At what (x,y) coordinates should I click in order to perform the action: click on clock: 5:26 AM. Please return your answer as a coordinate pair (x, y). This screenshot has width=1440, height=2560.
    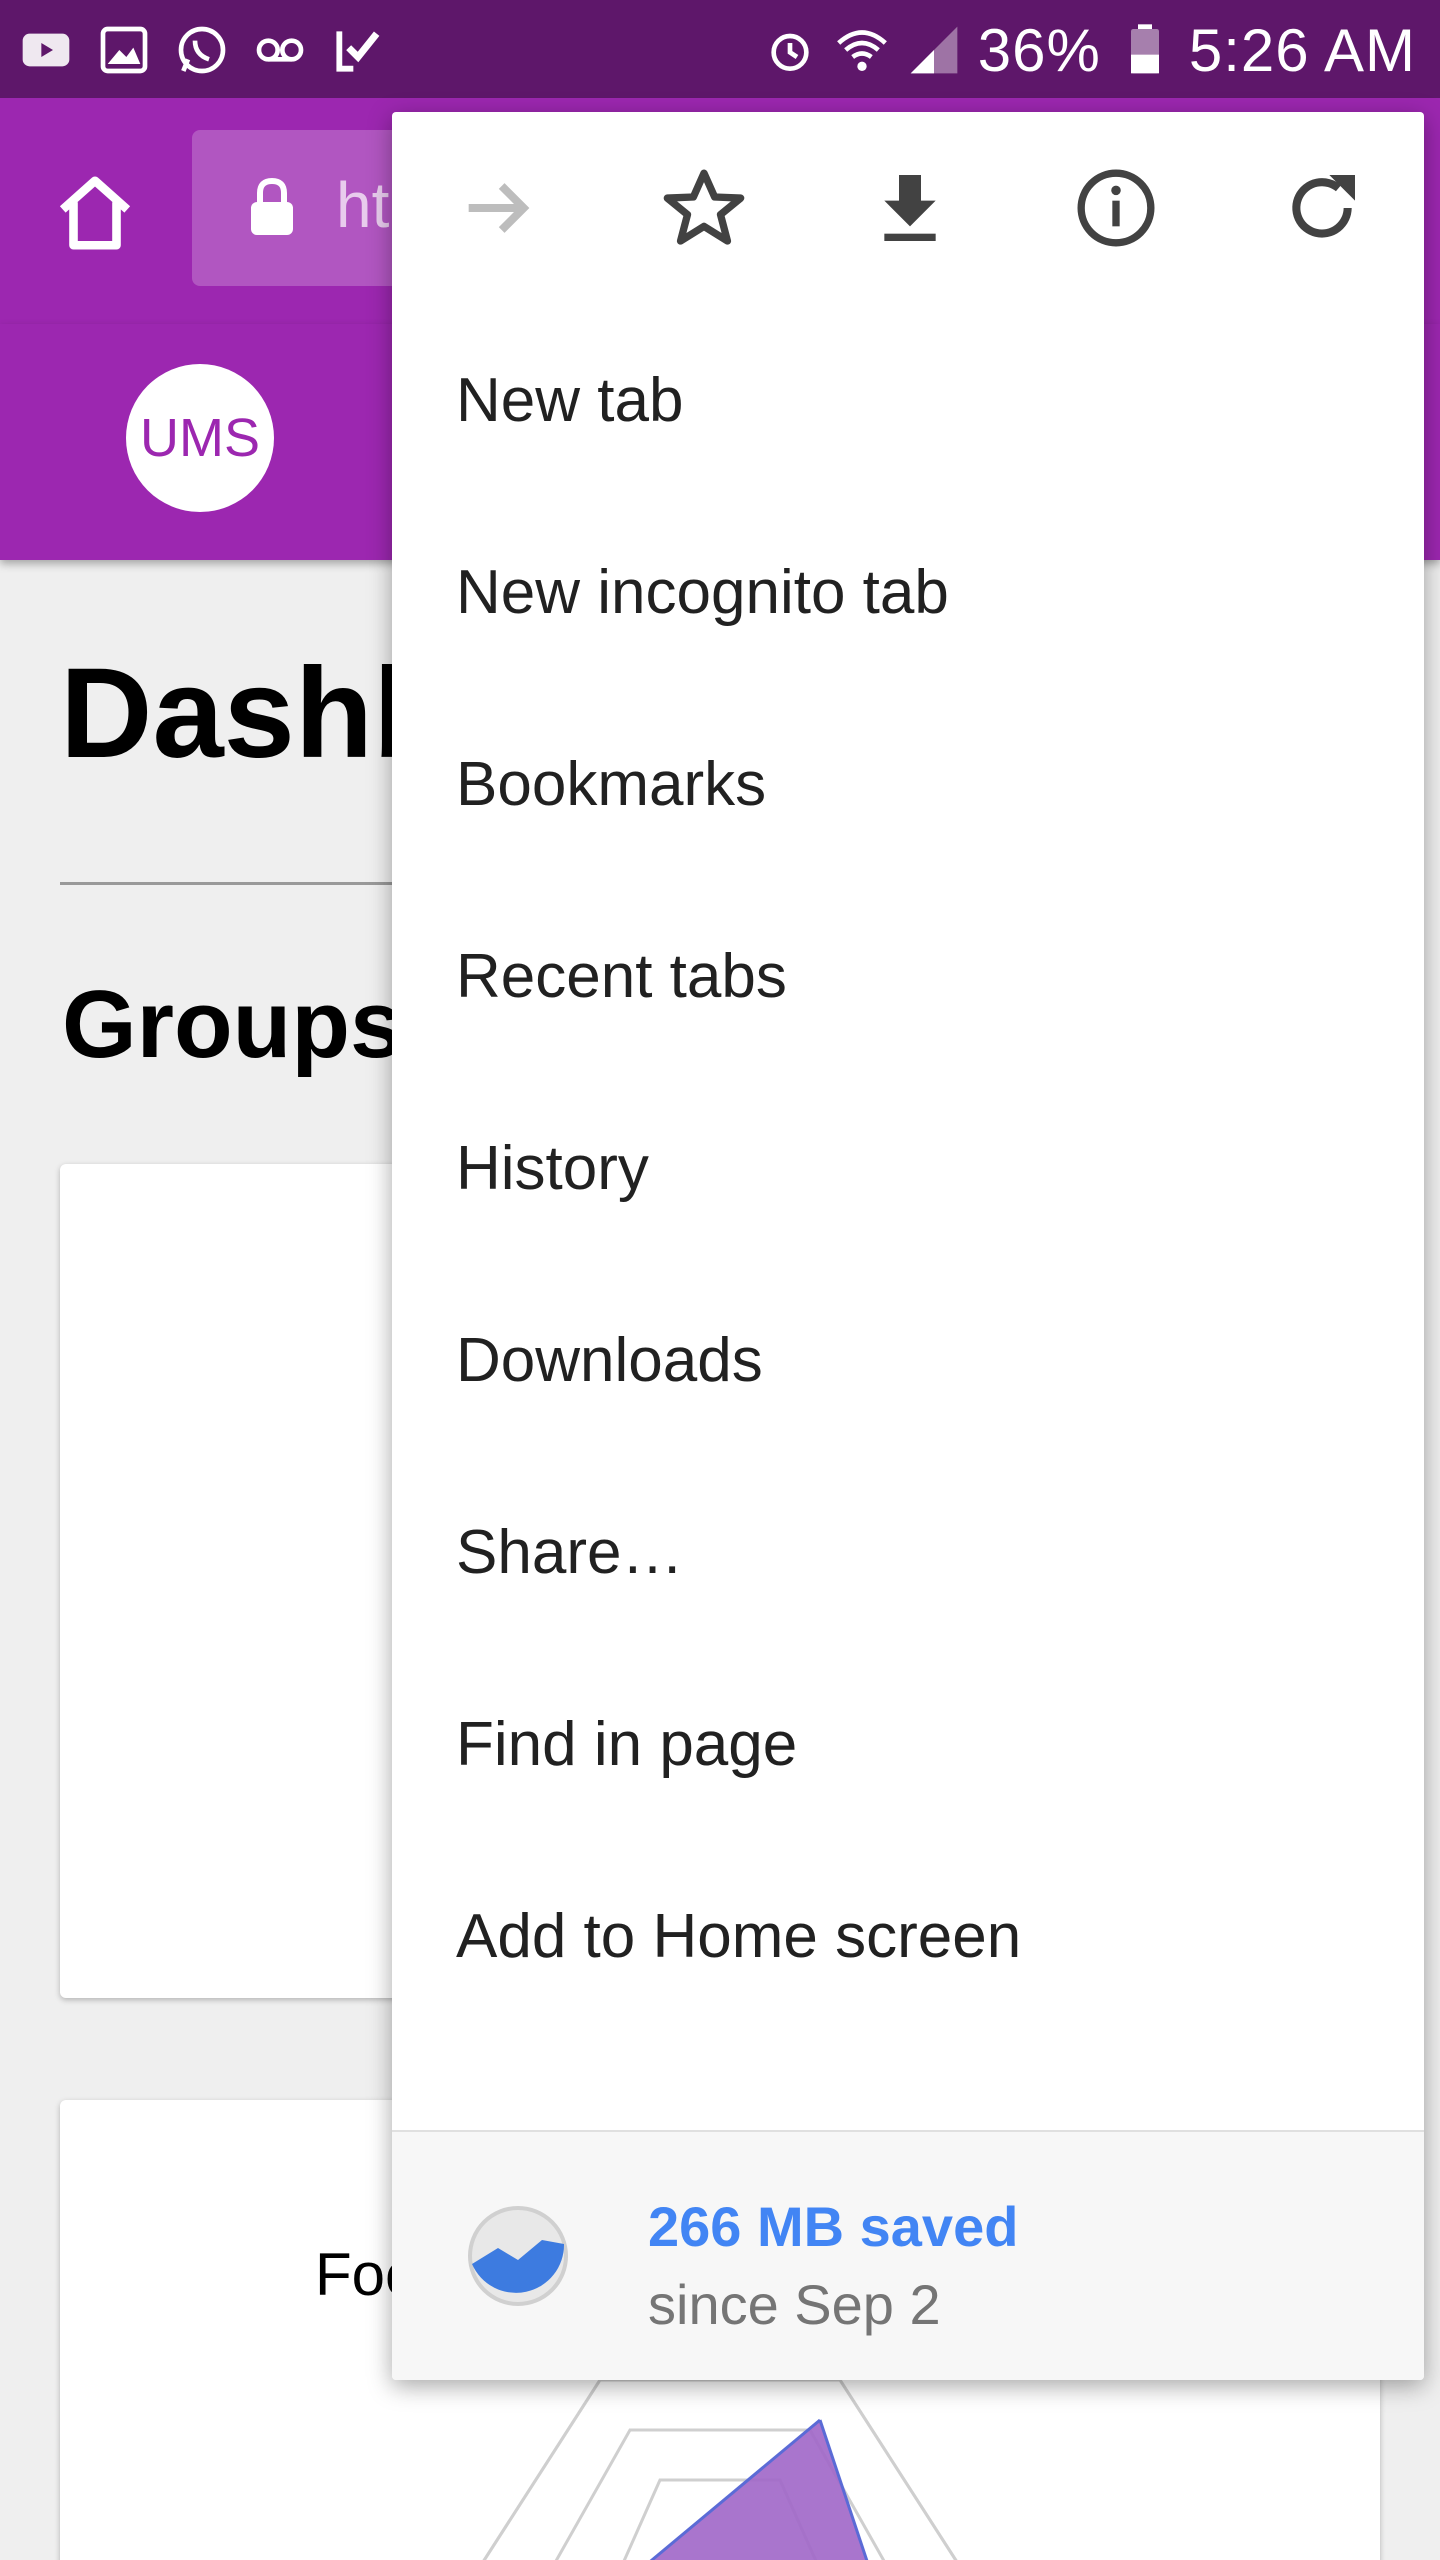
    Looking at the image, I should click on (1302, 50).